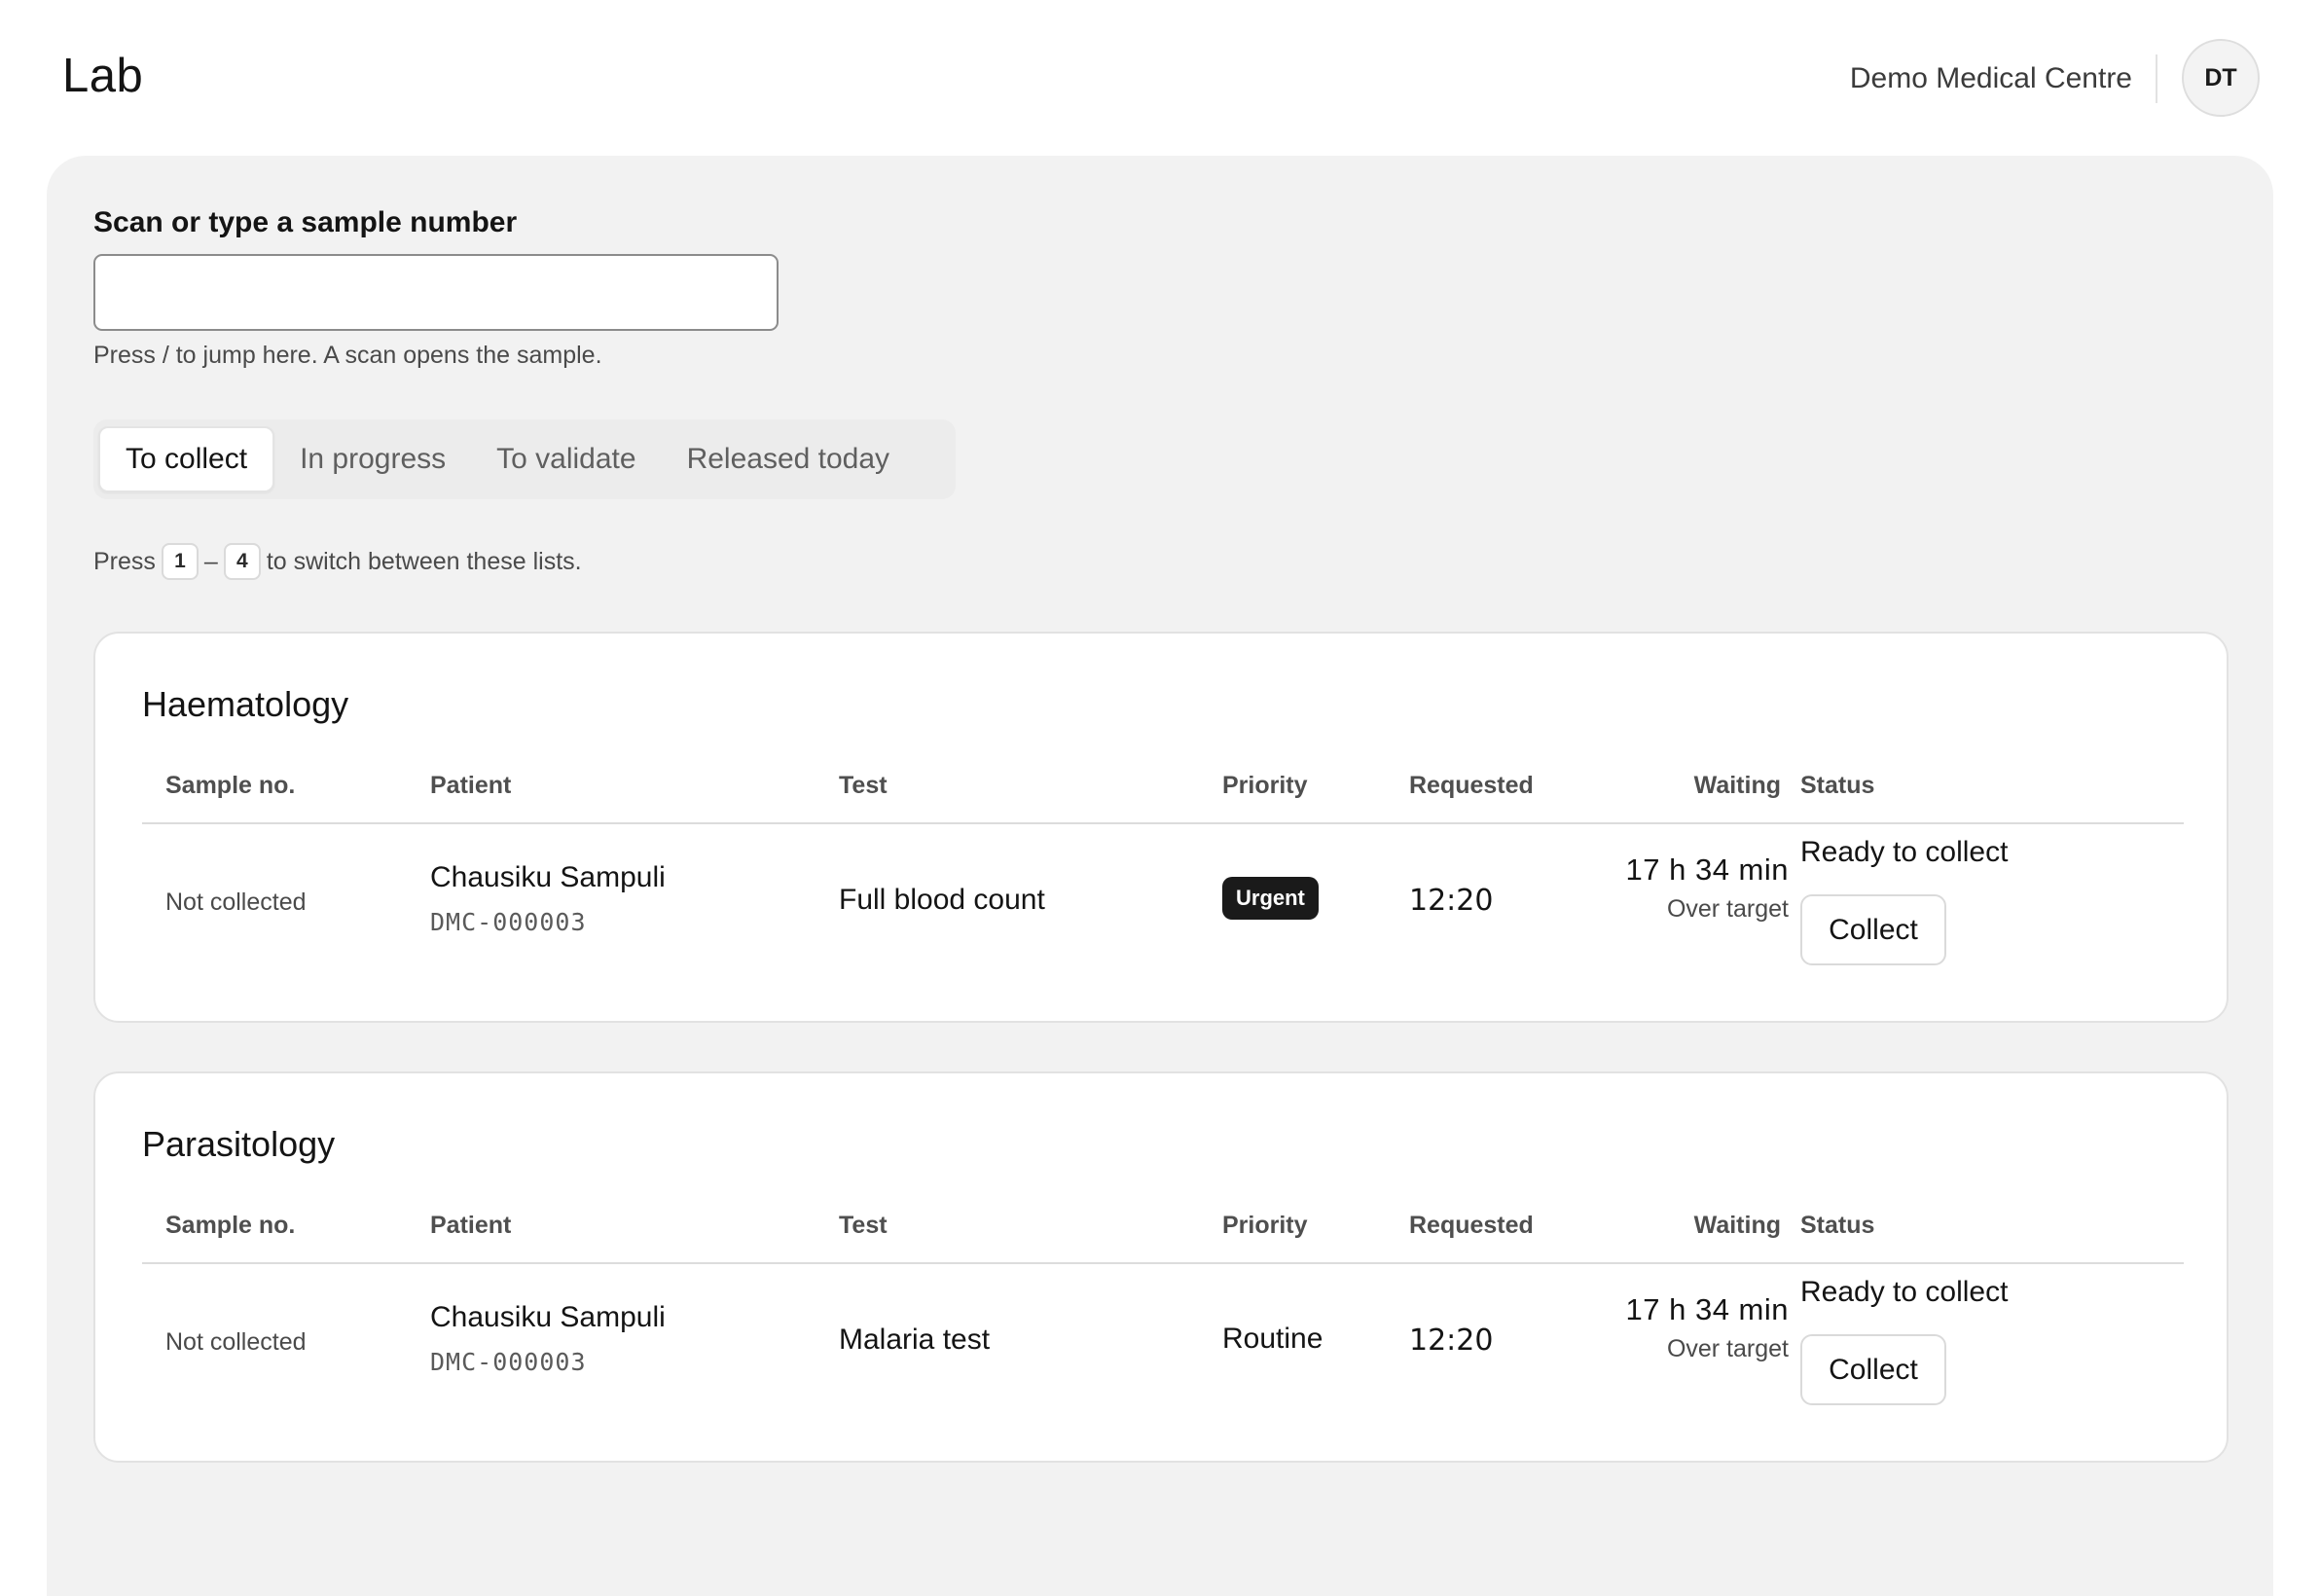 Image resolution: width=2320 pixels, height=1596 pixels. I want to click on tab-to-validate: To validate, so click(566, 459).